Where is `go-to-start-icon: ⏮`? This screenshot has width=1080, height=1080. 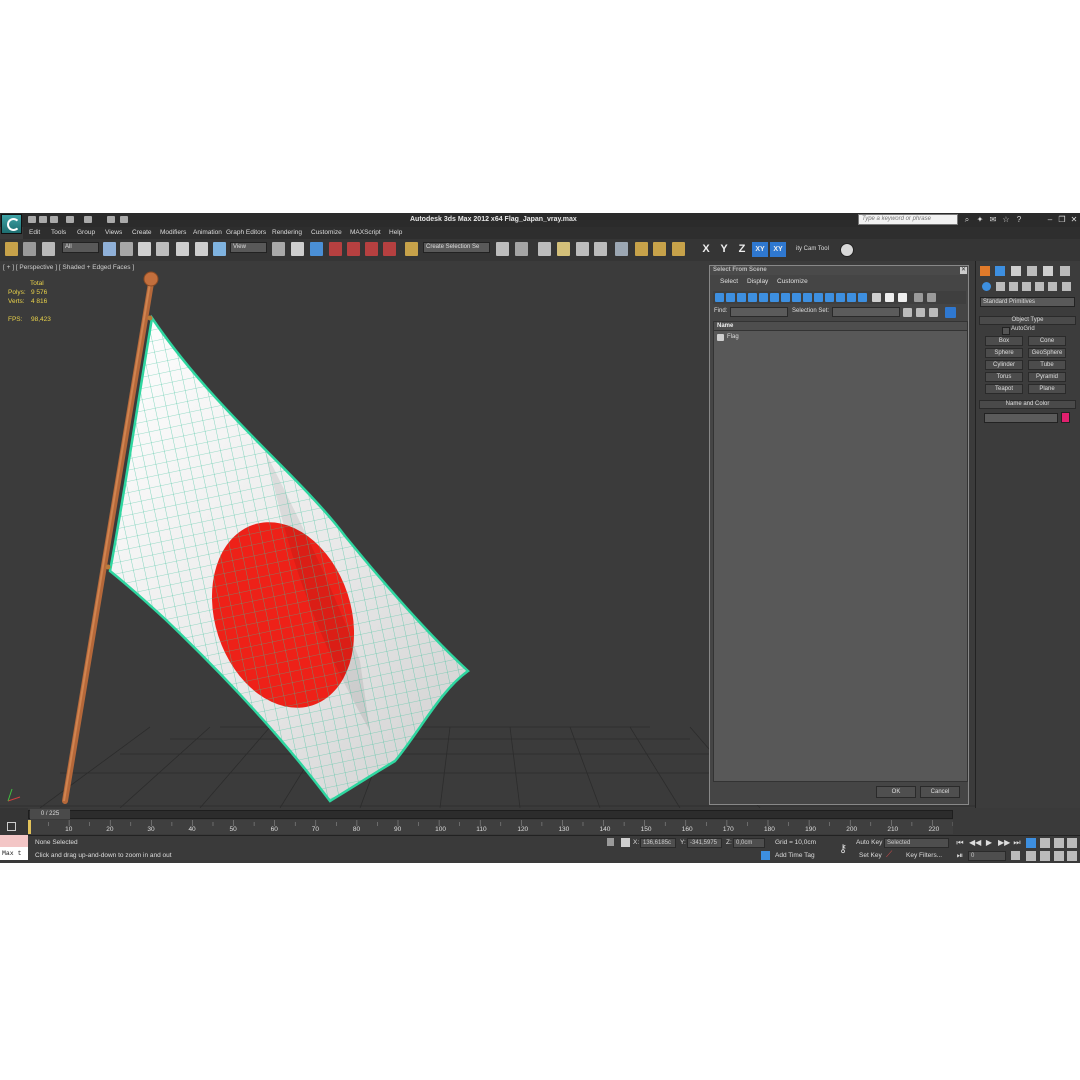 go-to-start-icon: ⏮ is located at coordinates (960, 843).